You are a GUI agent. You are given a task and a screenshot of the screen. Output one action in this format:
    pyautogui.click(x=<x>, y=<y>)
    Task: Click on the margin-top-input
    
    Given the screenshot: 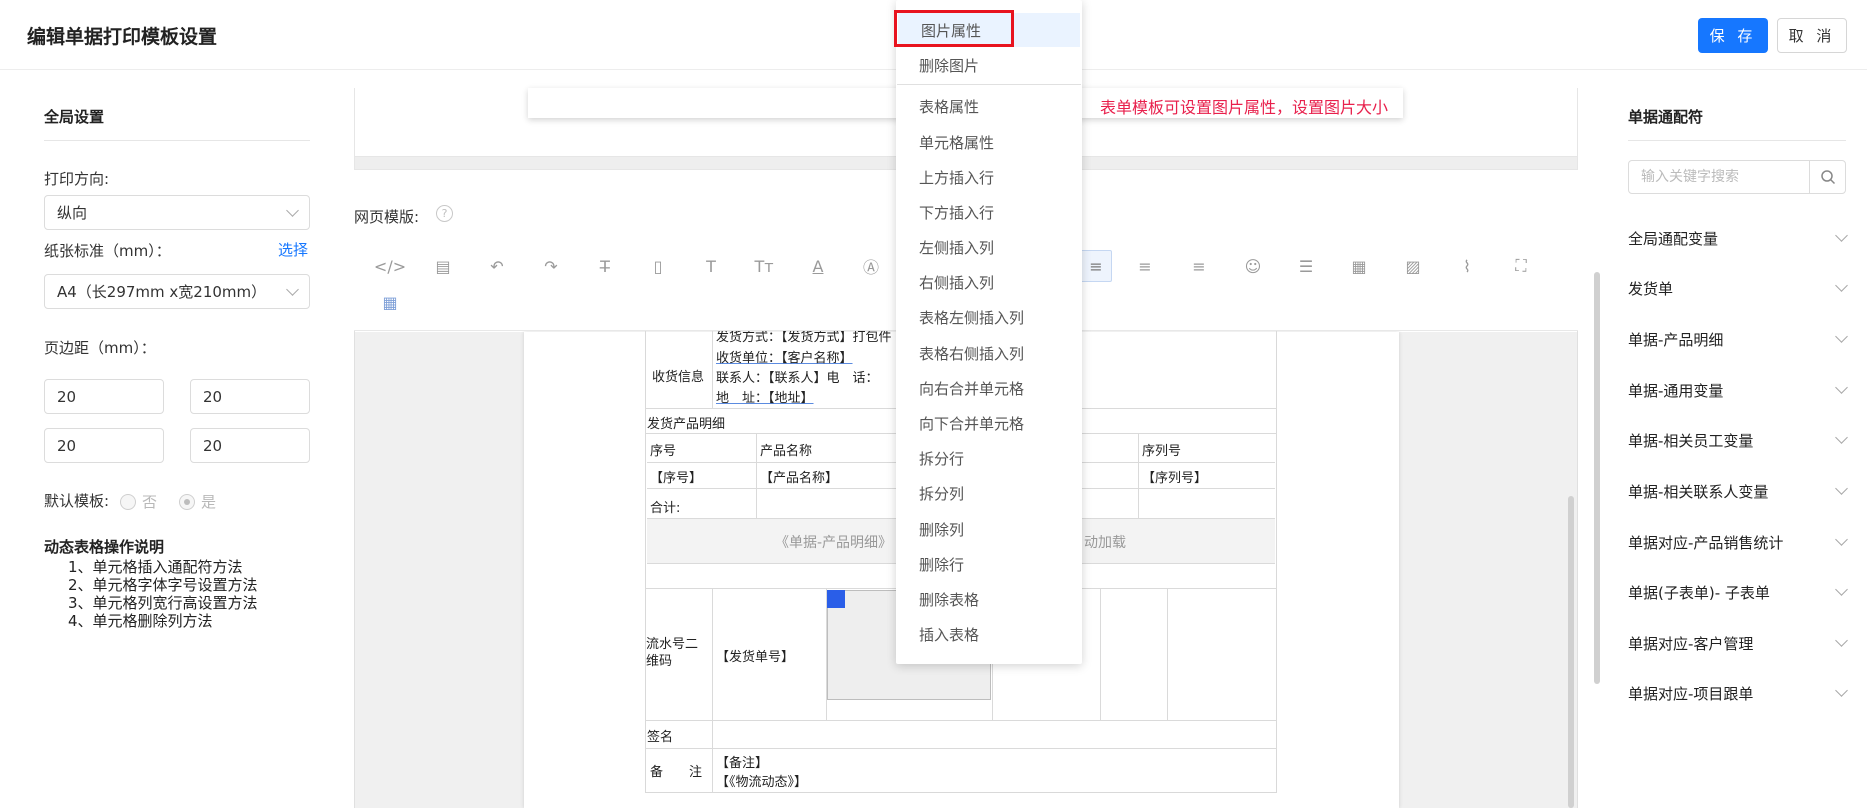 What is the action you would take?
    pyautogui.click(x=104, y=396)
    